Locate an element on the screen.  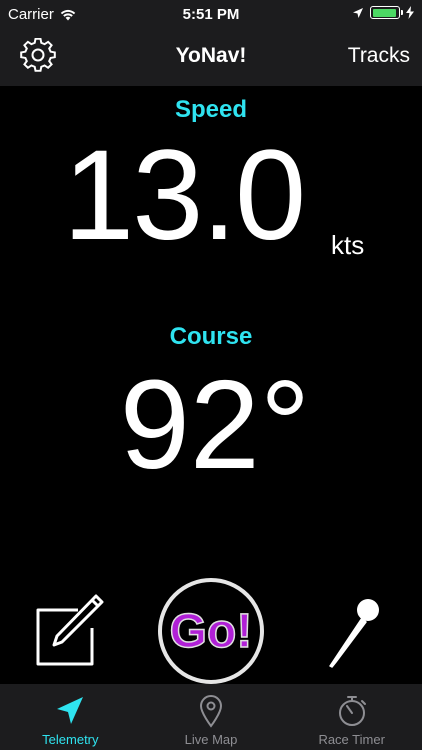
tab-label-telemetry: Telemetry is located at coordinates (70, 739).